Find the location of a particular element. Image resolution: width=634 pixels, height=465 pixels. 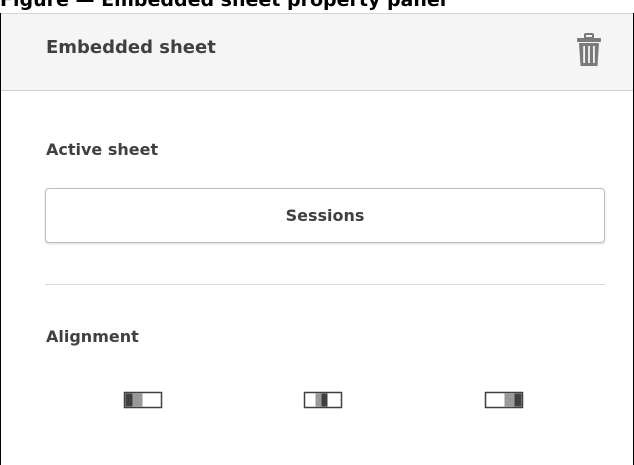

active-sheet-label: Active sheet is located at coordinates (102, 149).